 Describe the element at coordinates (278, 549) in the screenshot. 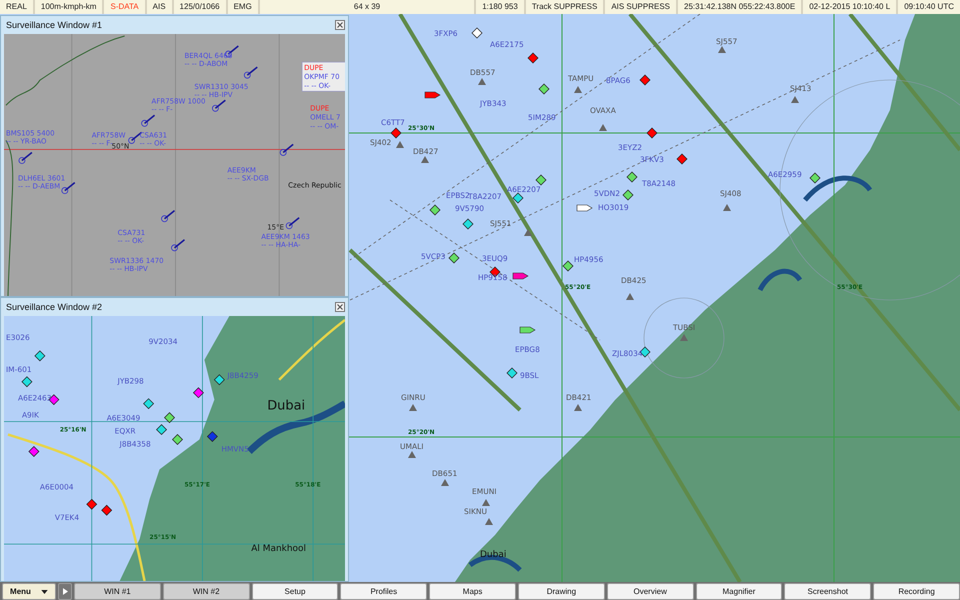

I see `place-label: Al Mankhool` at that location.